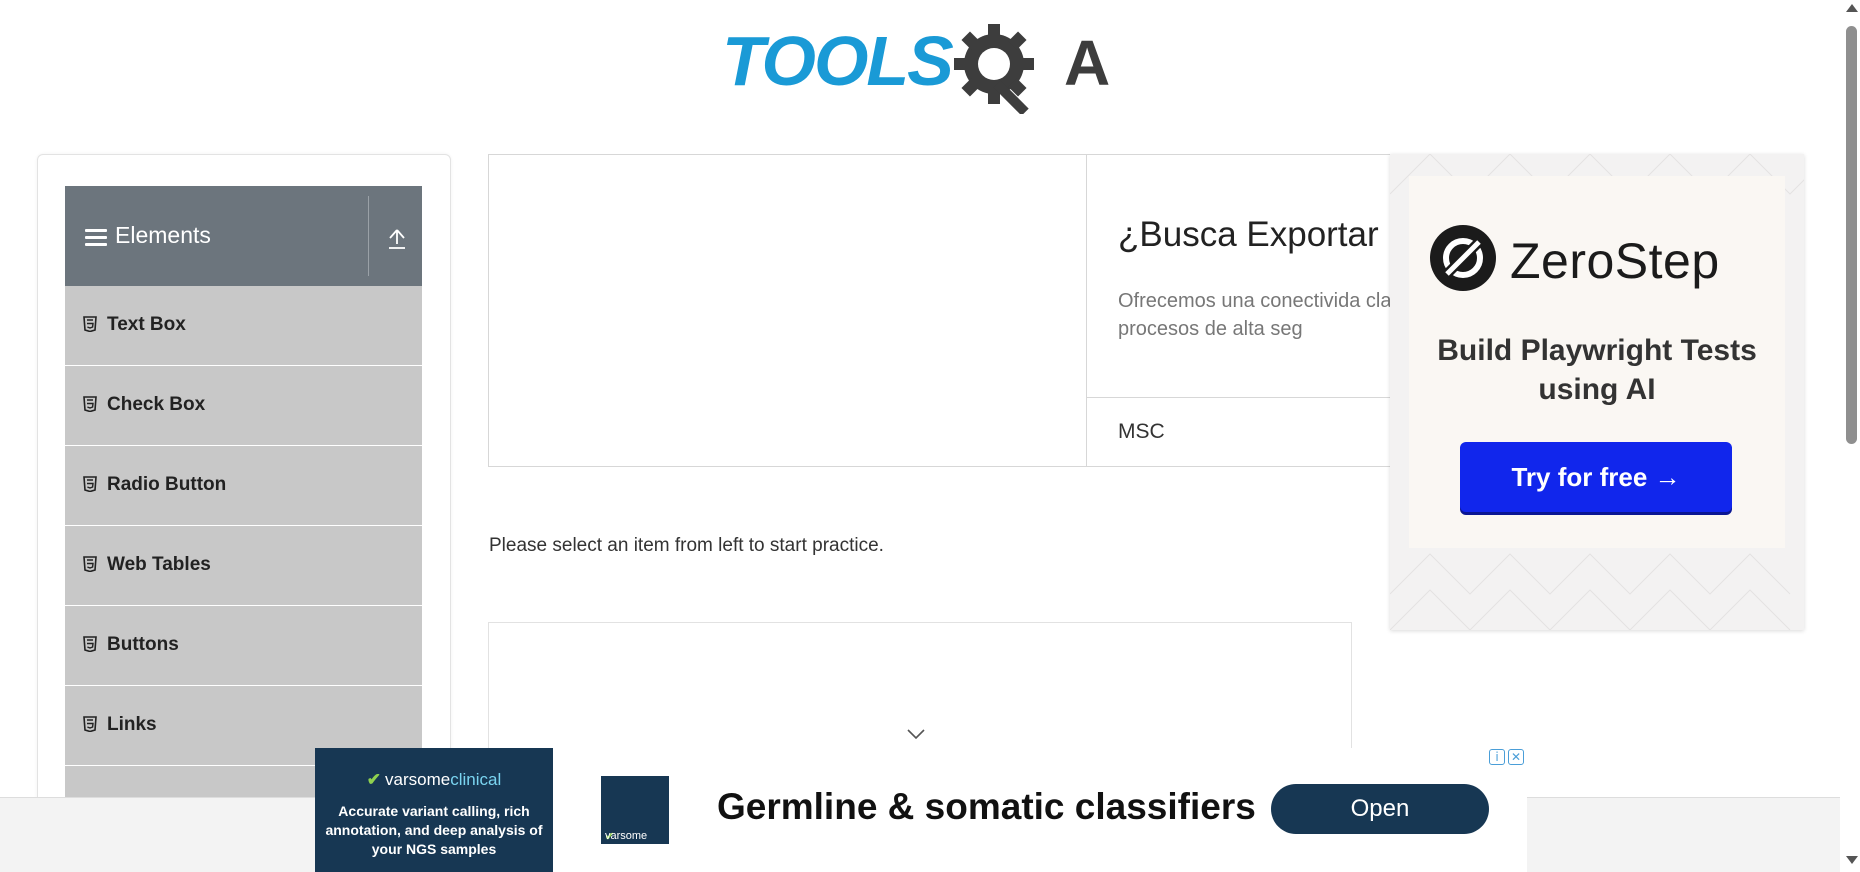 The height and width of the screenshot is (872, 1860). Describe the element at coordinates (159, 564) in the screenshot. I see `sidebar-item-label: Web Tables` at that location.